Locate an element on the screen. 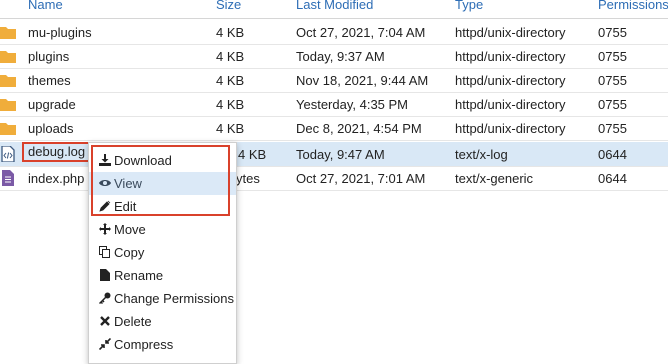 This screenshot has width=668, height=364. file-name: index.php is located at coordinates (56, 178).